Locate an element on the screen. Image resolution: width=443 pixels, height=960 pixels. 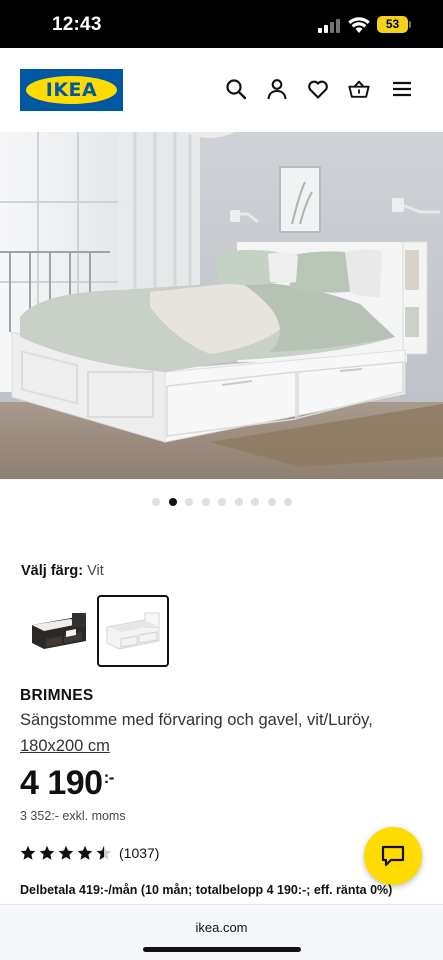
color-label-value: Vit is located at coordinates (95, 571).